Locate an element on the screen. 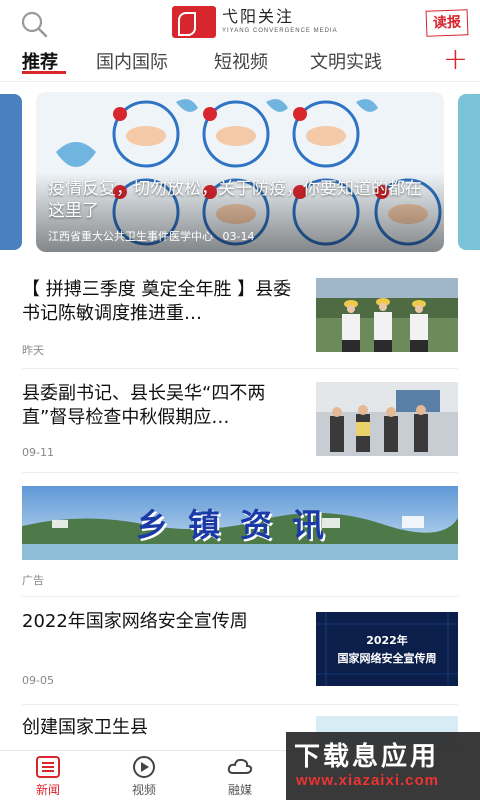  watermark-main-text: 下载息应用 is located at coordinates (367, 757).